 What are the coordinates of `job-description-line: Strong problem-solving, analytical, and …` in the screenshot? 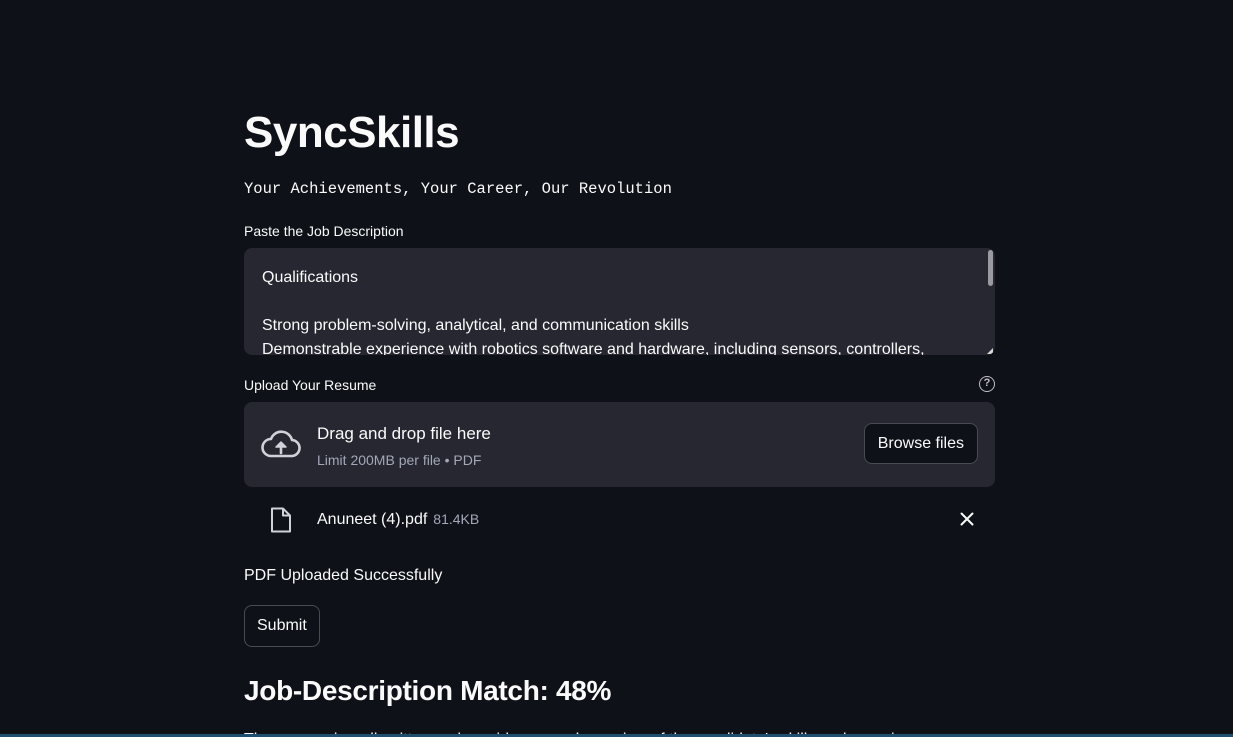 It's located at (475, 325).